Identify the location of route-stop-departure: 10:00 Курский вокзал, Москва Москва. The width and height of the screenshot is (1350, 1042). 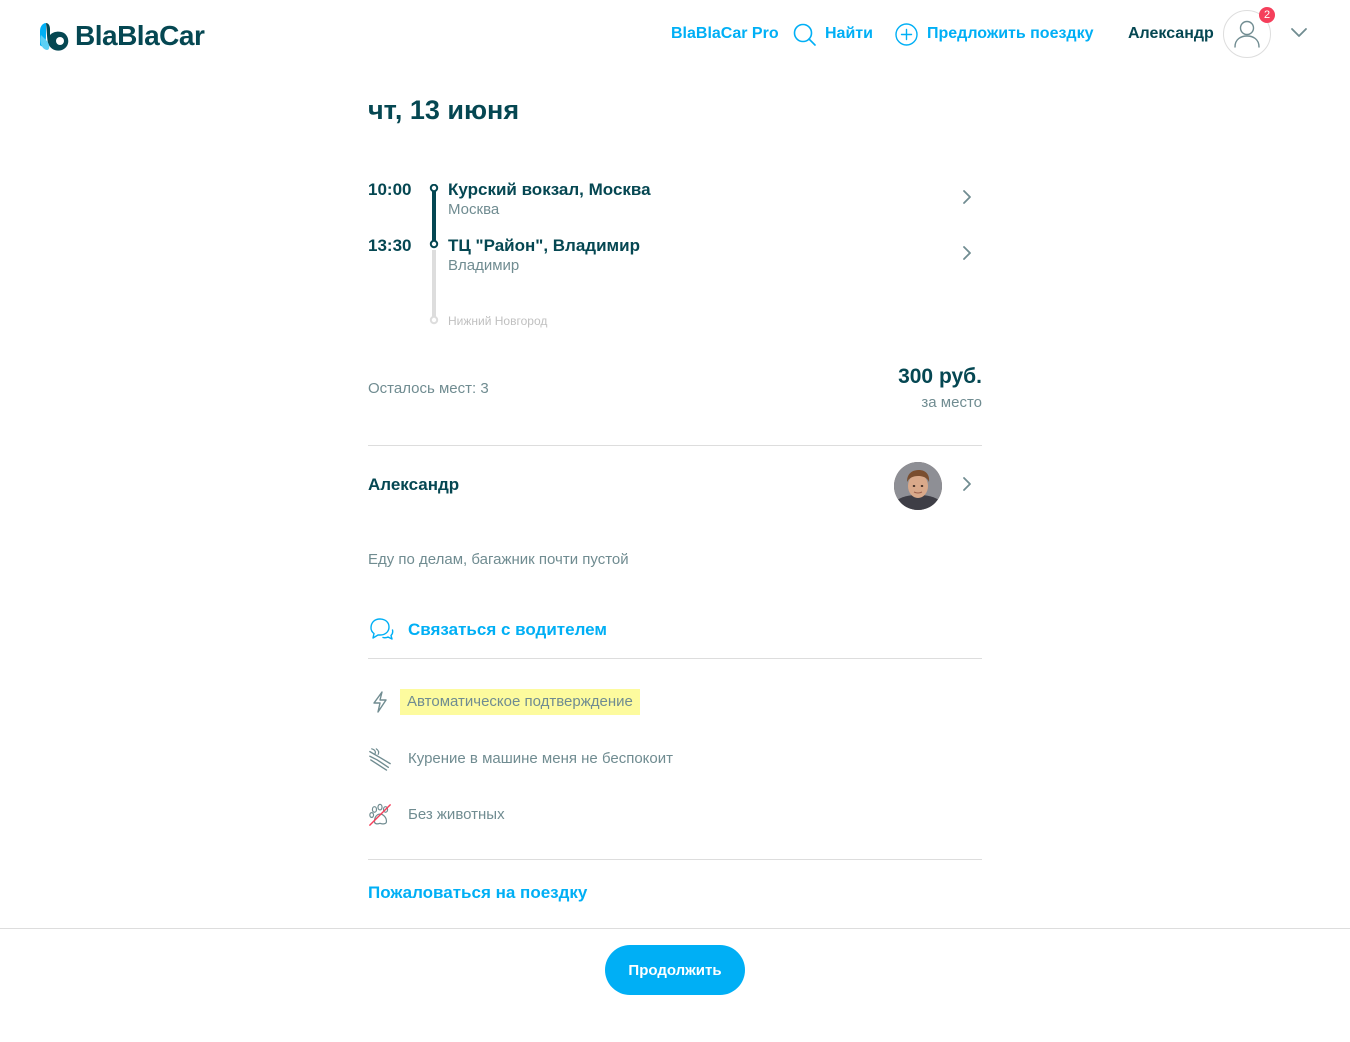
(675, 201).